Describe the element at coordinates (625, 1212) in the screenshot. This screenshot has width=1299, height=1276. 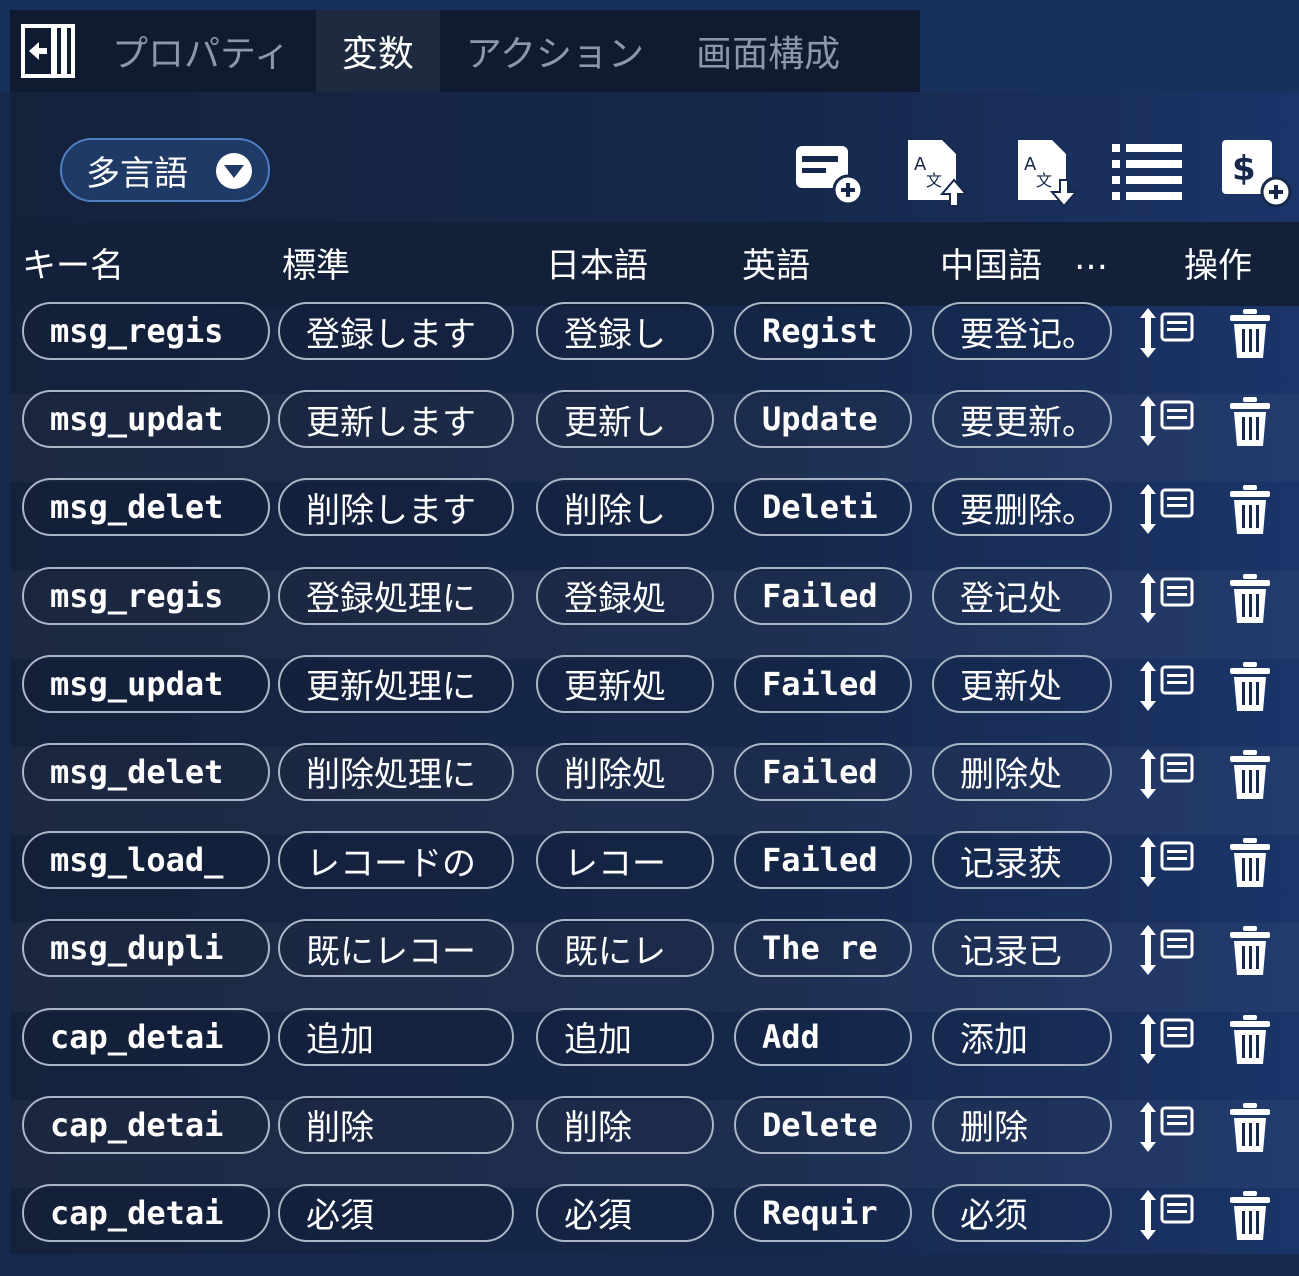
I see `japanese-field: 必須` at that location.